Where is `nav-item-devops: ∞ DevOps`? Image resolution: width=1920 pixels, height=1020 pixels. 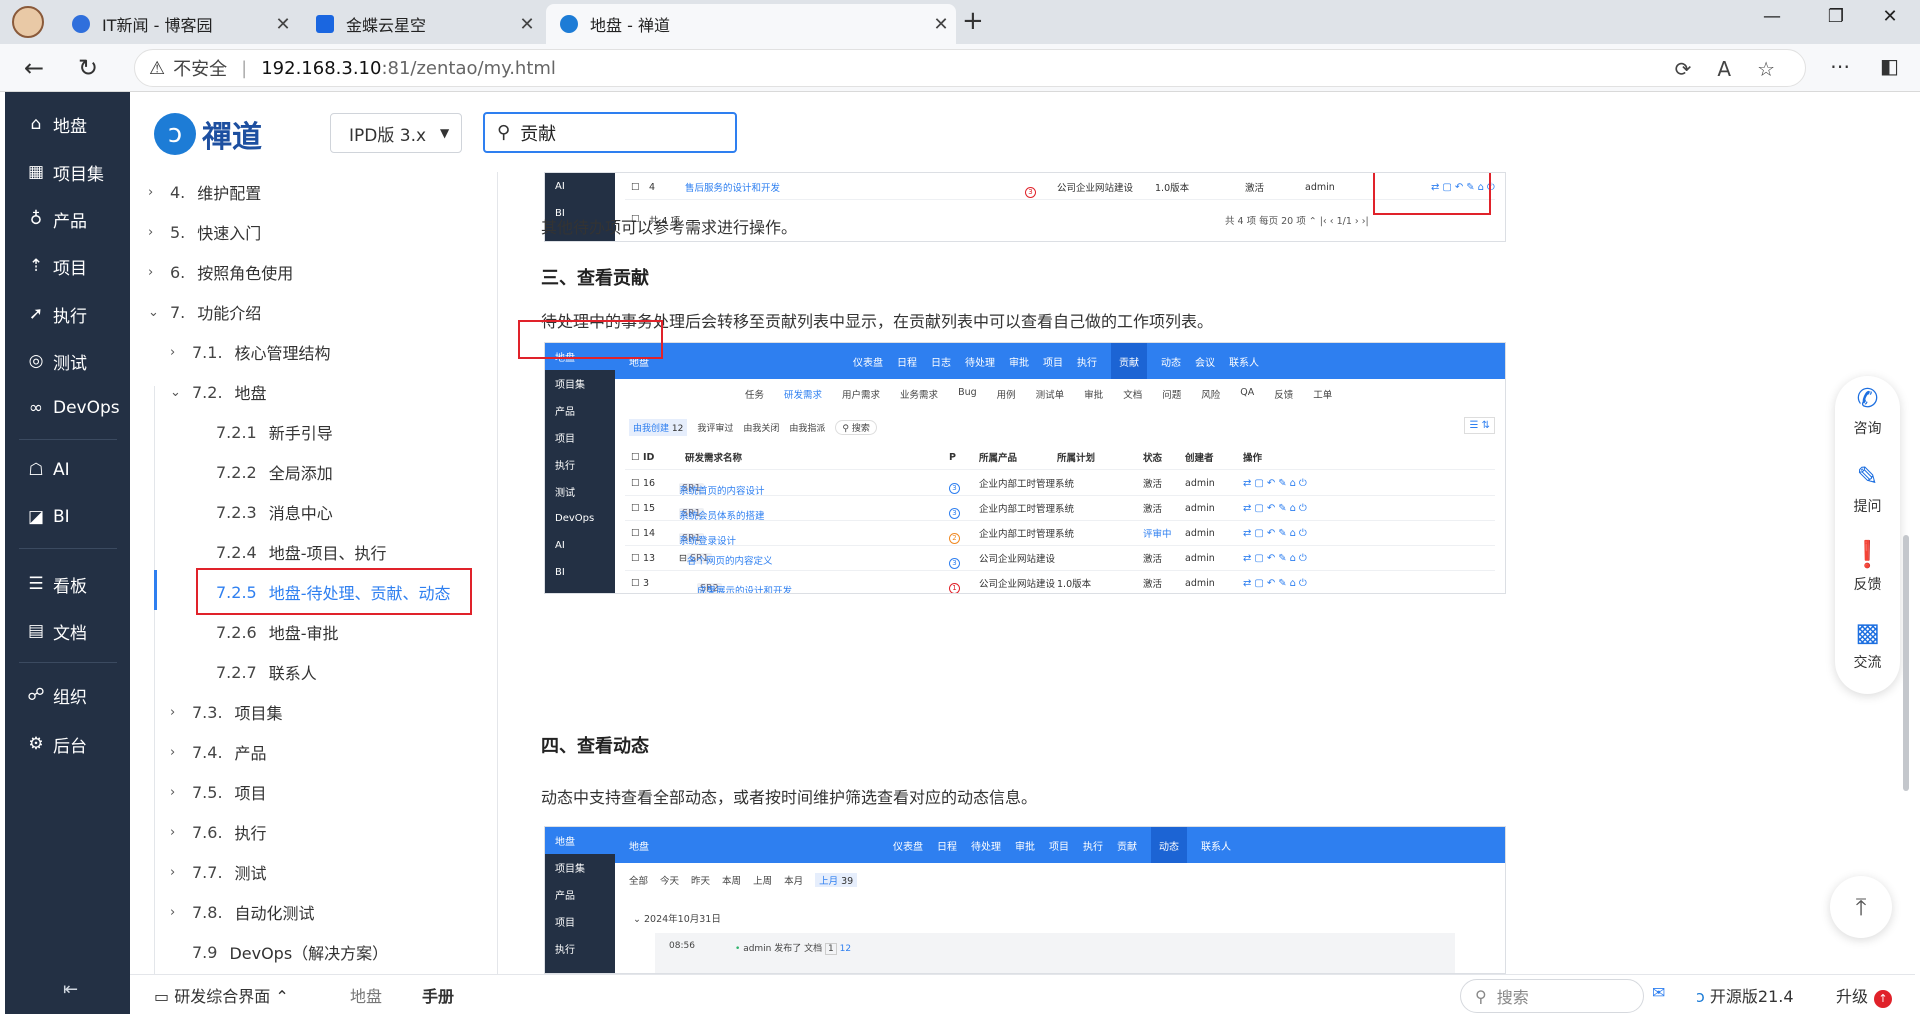
nav-item-devops: ∞ DevOps is located at coordinates (67, 408).